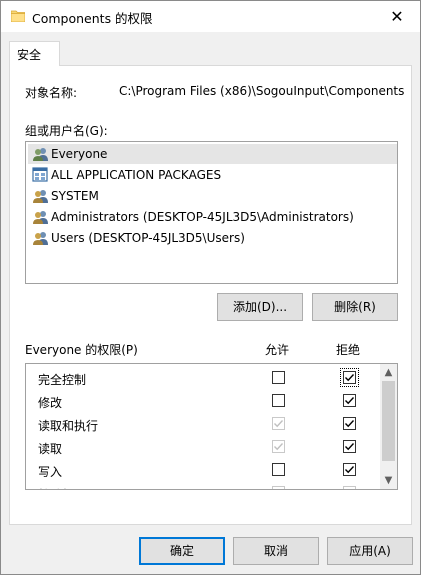  Describe the element at coordinates (50, 449) in the screenshot. I see `permission-name: 读取` at that location.